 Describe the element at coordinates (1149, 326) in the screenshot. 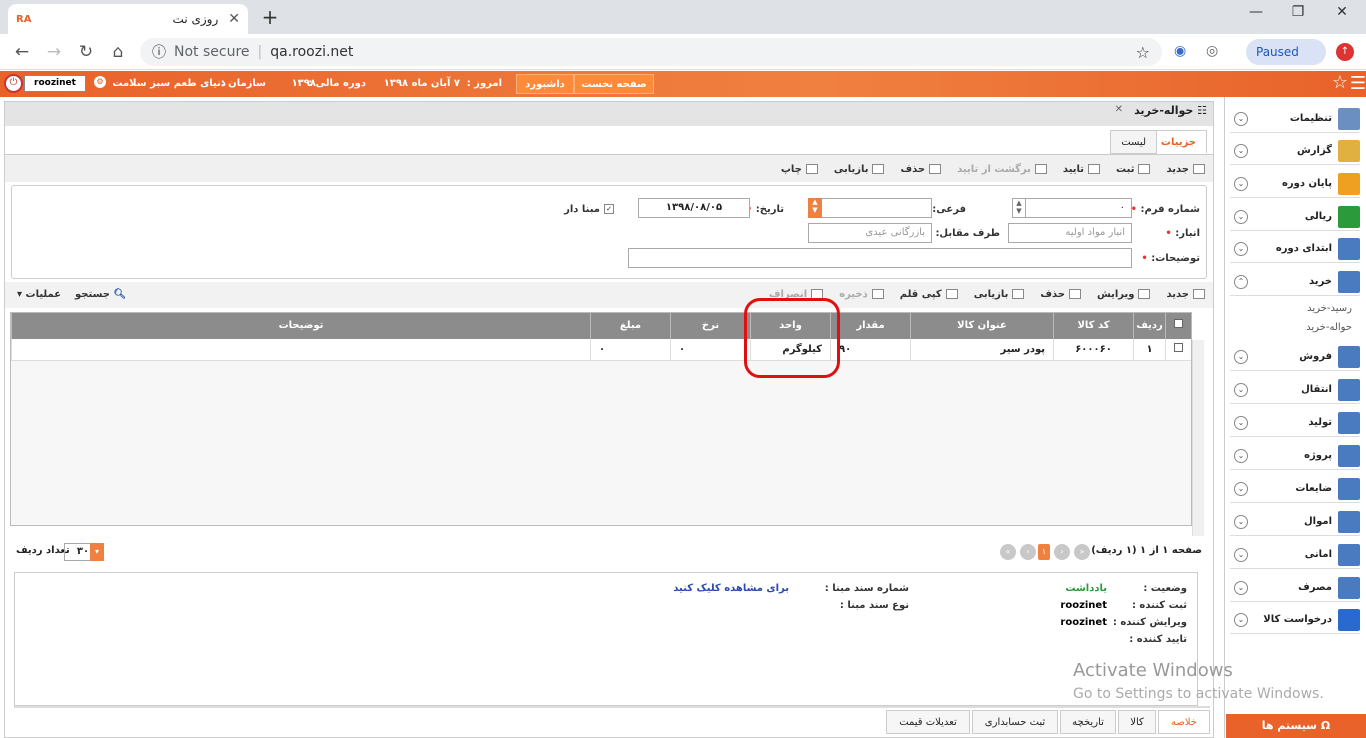

I see `column-header-0: ردیف` at that location.